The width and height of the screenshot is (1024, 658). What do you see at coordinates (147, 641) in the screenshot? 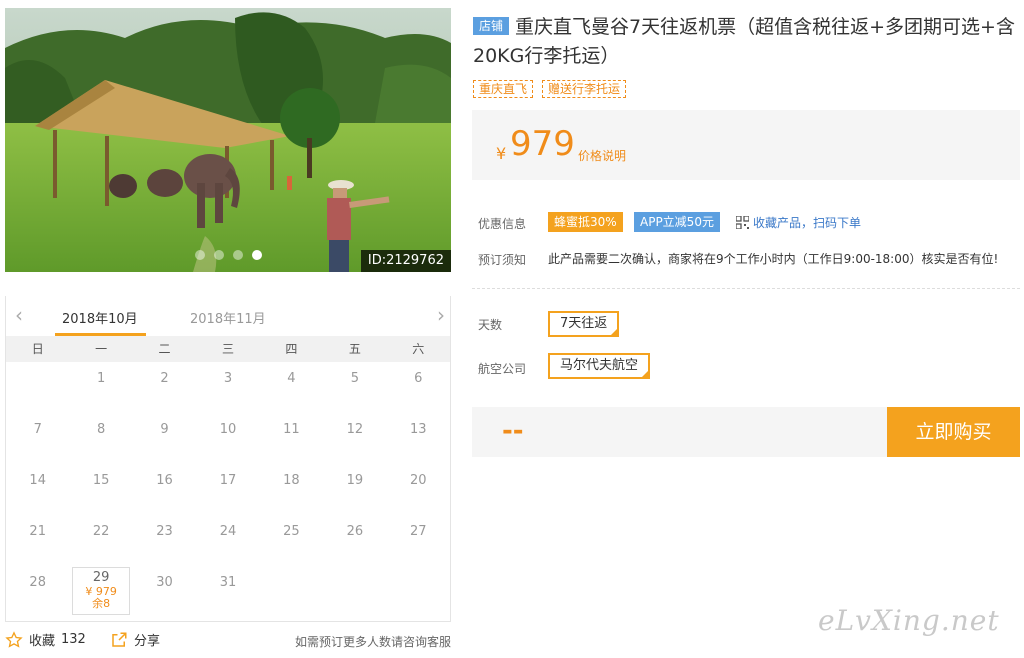
I see `share-label: 分享` at bounding box center [147, 641].